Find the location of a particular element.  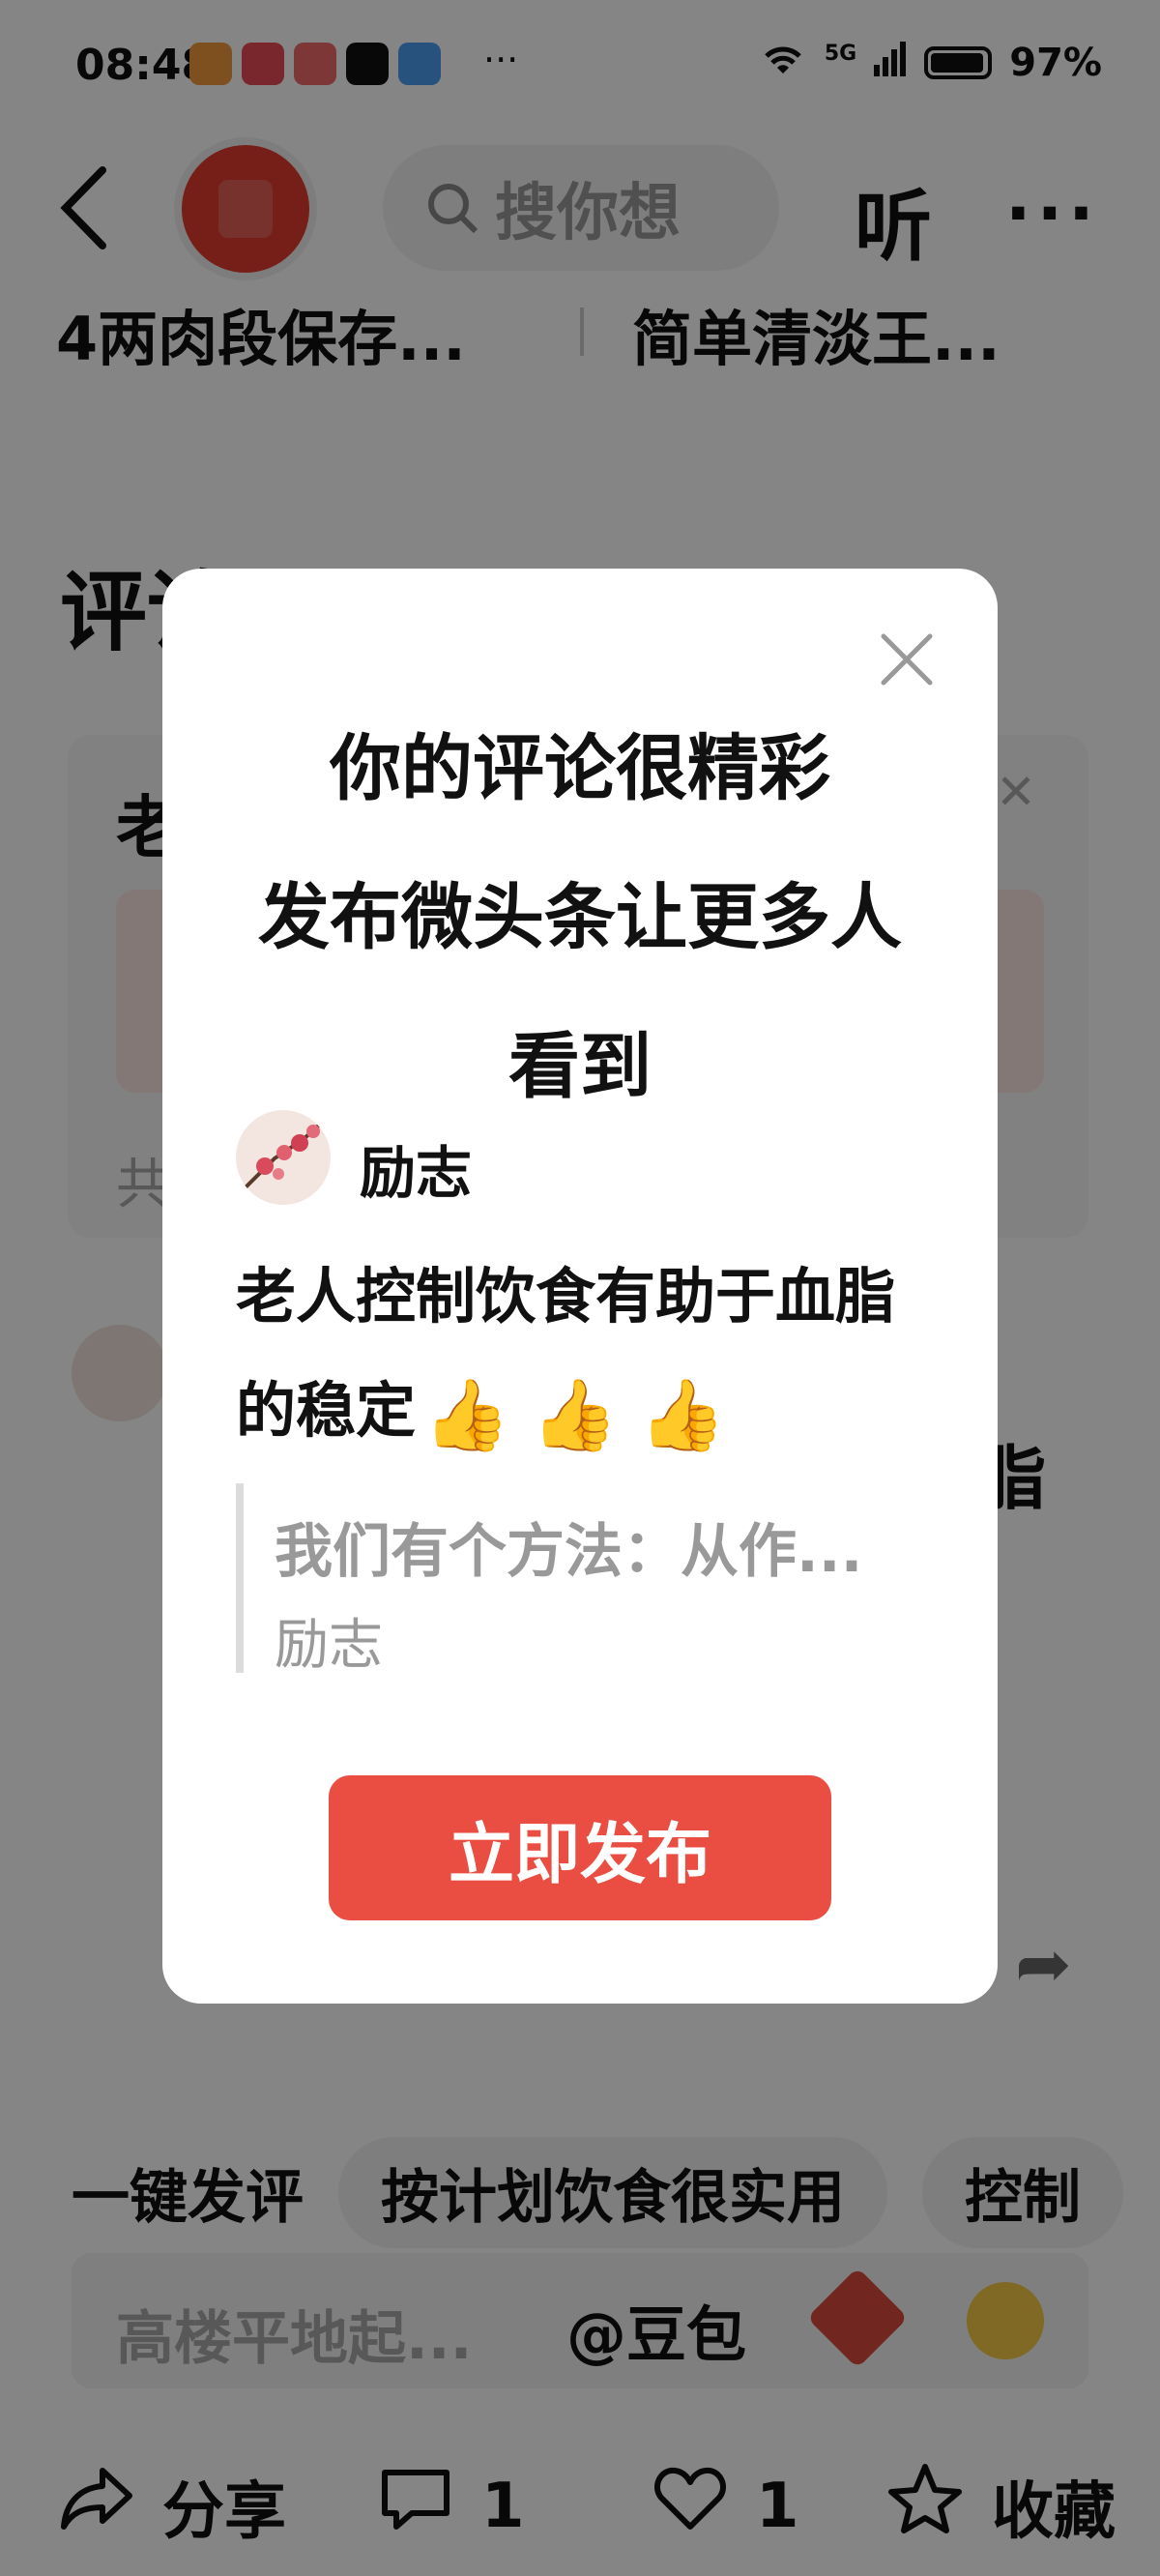

close-icon is located at coordinates (907, 659).